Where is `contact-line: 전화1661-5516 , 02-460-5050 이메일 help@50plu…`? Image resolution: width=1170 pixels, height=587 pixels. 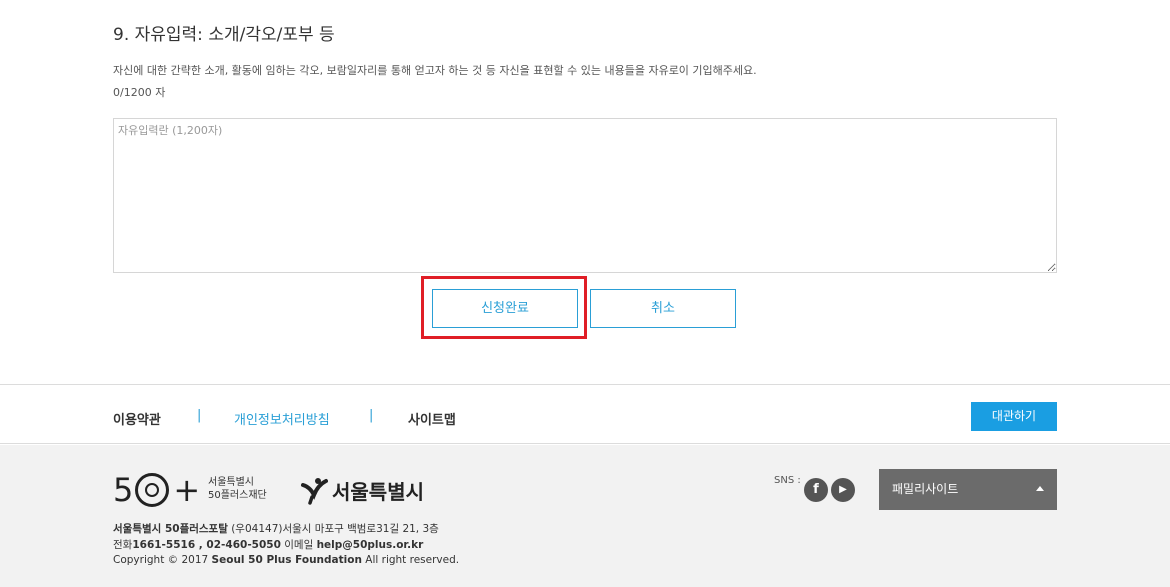 contact-line: 전화1661-5516 , 02-460-5050 이메일 help@50plu… is located at coordinates (268, 544).